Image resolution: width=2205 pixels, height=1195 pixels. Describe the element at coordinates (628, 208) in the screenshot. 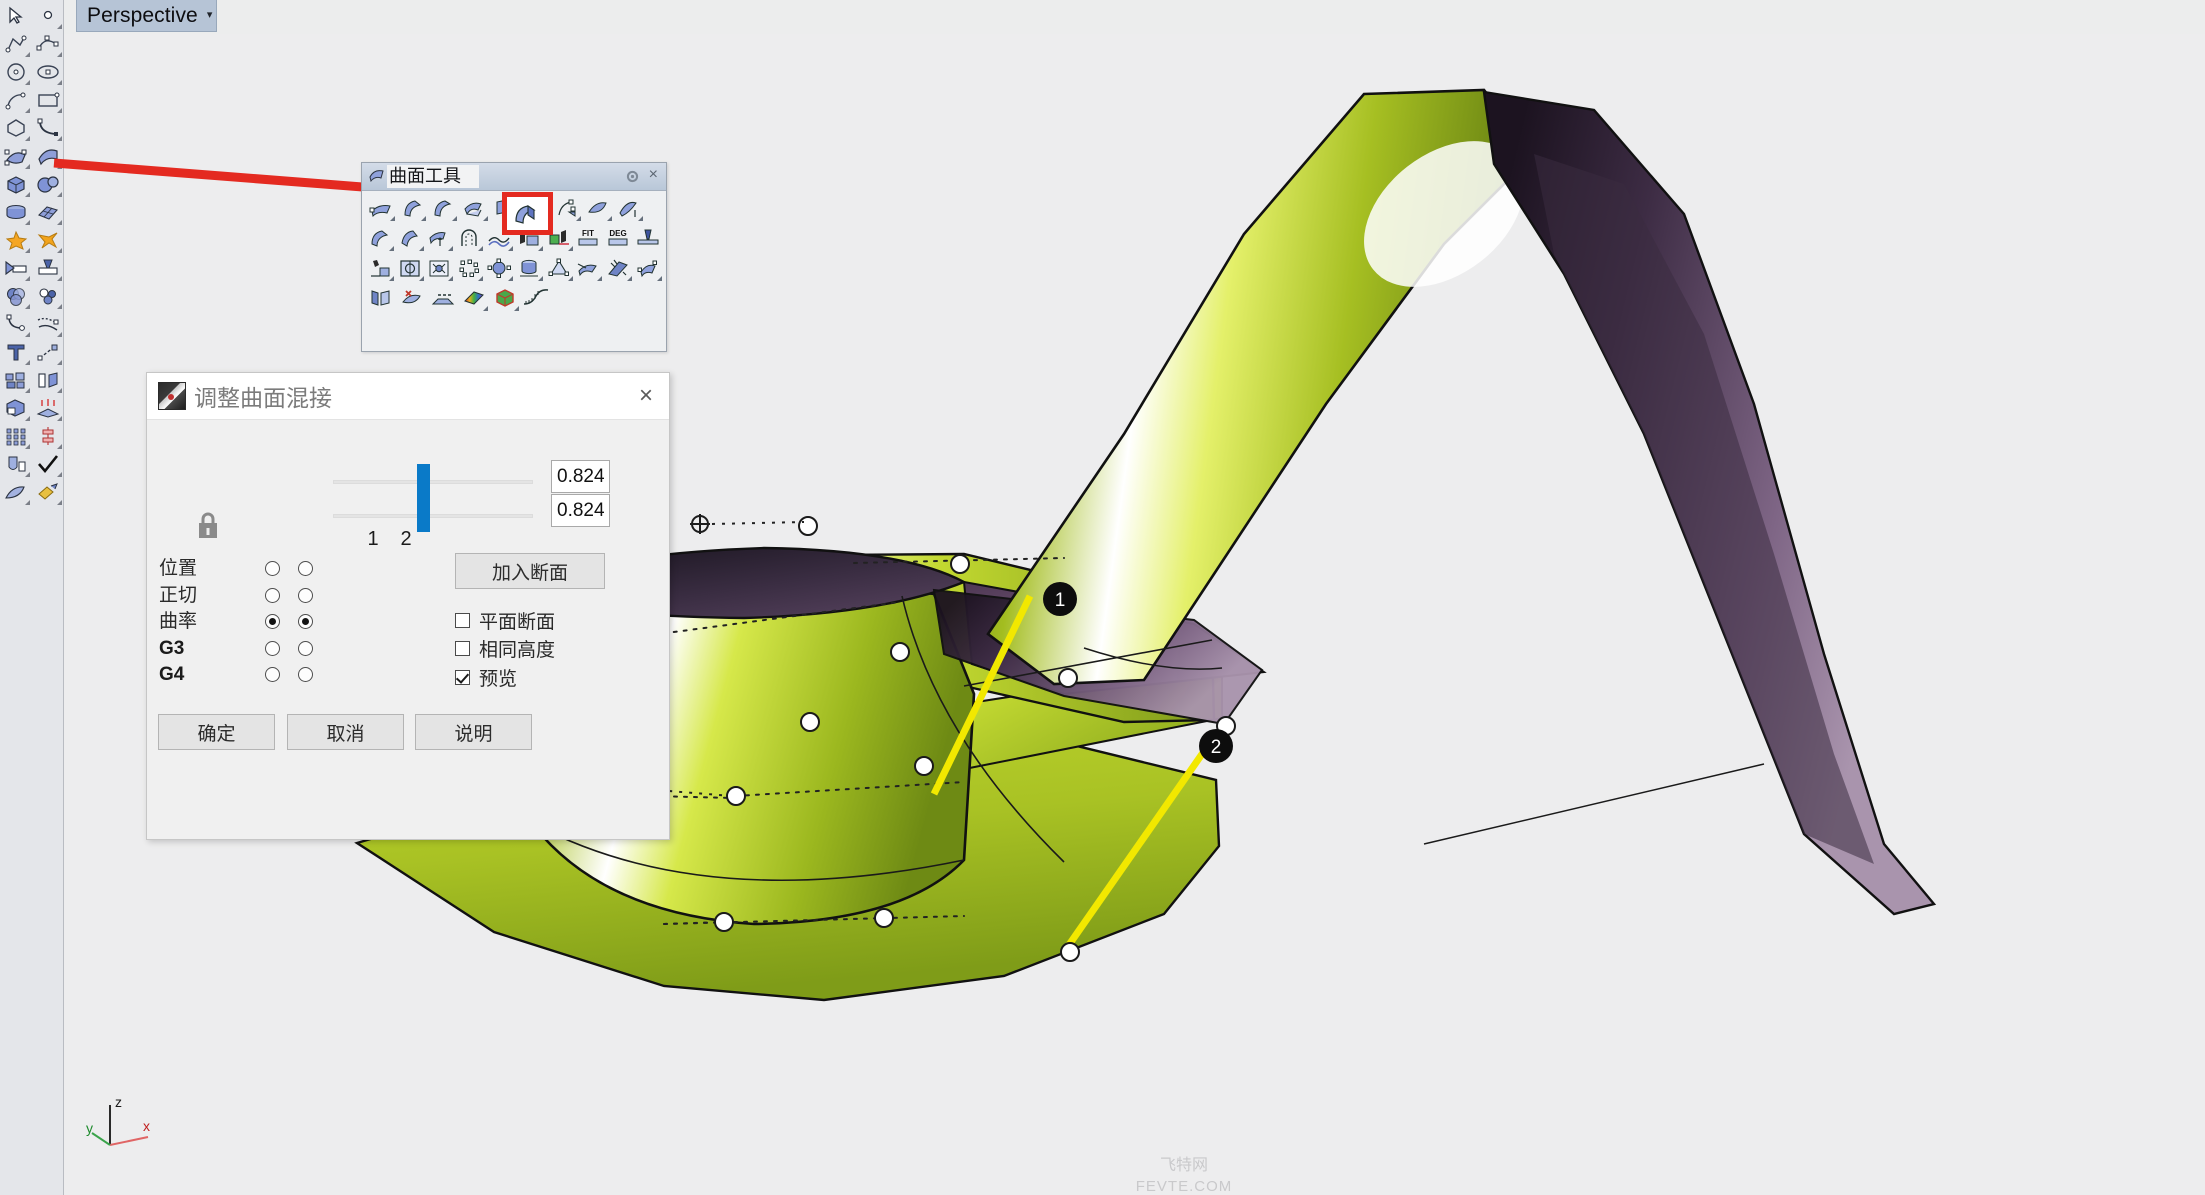

I see `network-surface-icon` at that location.